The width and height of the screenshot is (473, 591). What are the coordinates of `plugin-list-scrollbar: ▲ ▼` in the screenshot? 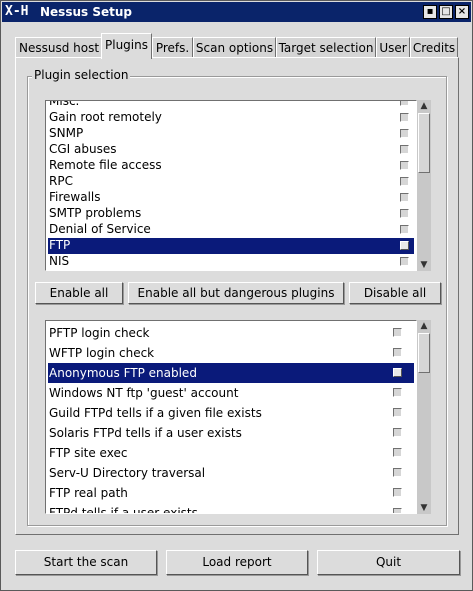 It's located at (424, 417).